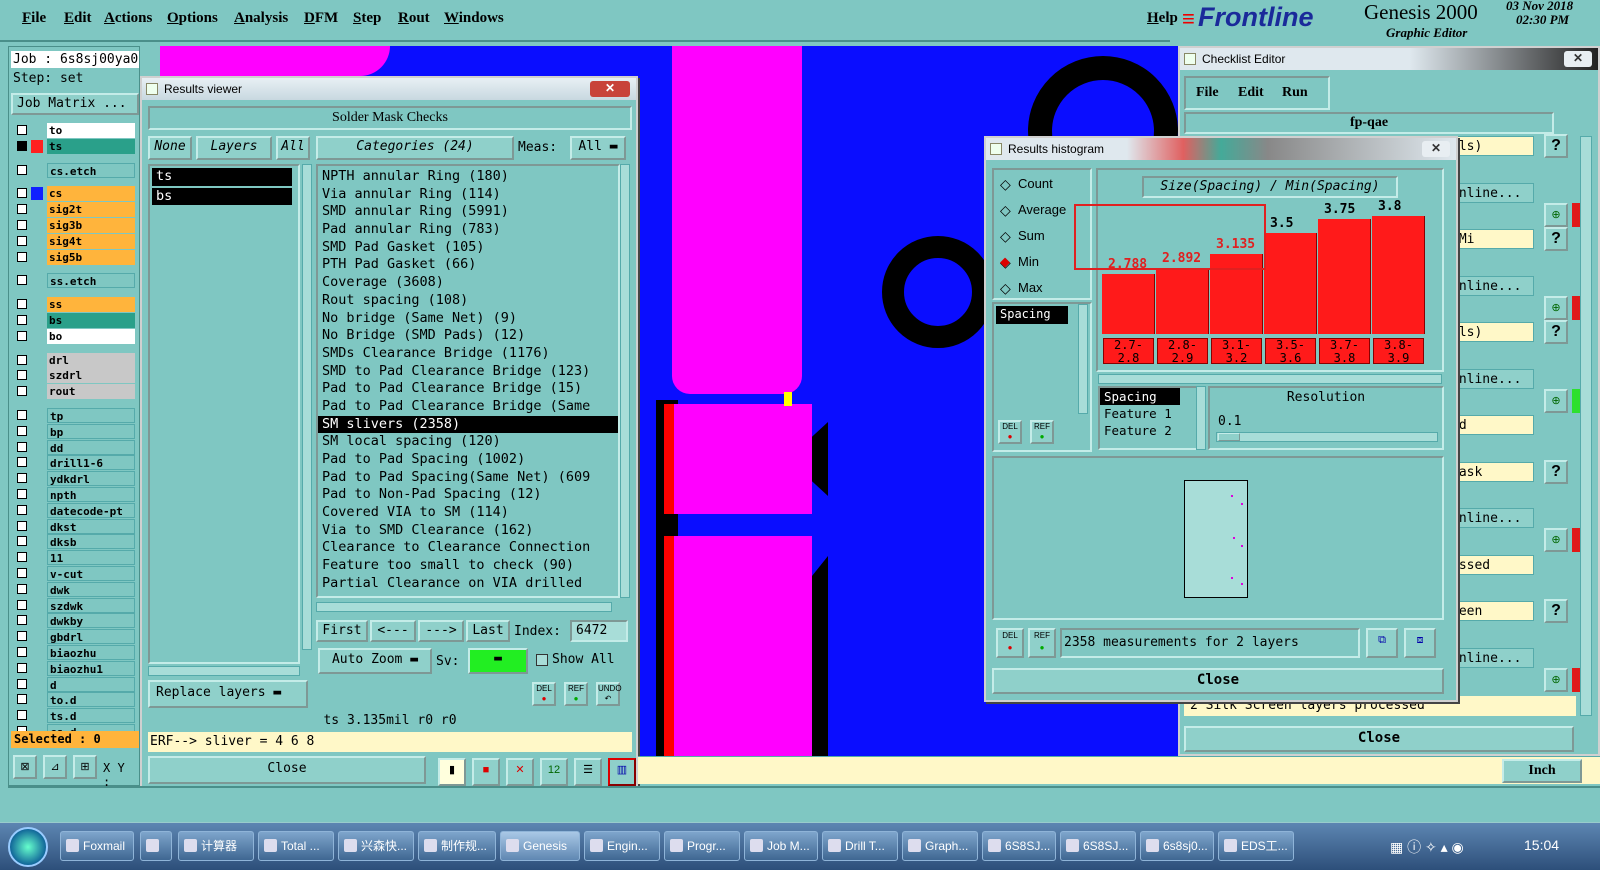 The image size is (1600, 870). What do you see at coordinates (468, 424) in the screenshot?
I see `category-item: SM slivers (2358)` at bounding box center [468, 424].